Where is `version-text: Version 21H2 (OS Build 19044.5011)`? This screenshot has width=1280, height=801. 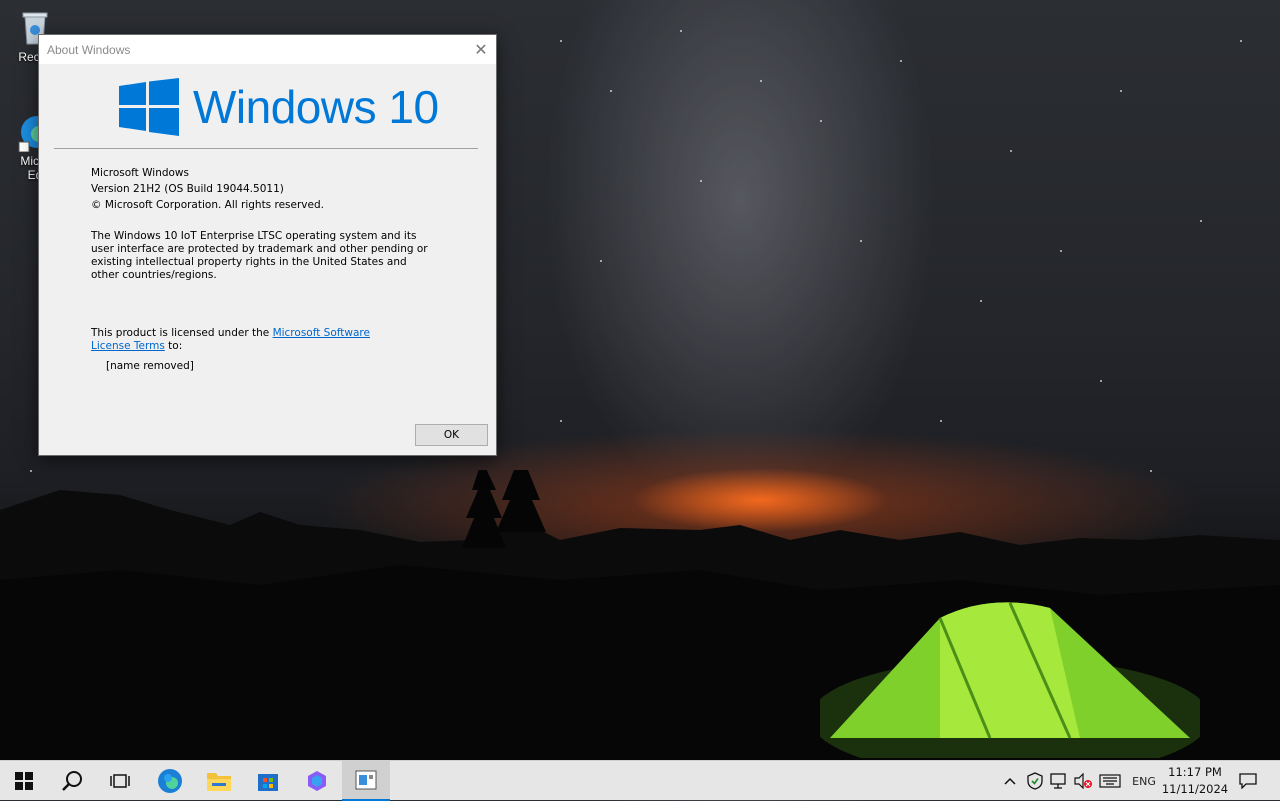 version-text: Version 21H2 (OS Build 19044.5011) is located at coordinates (187, 189).